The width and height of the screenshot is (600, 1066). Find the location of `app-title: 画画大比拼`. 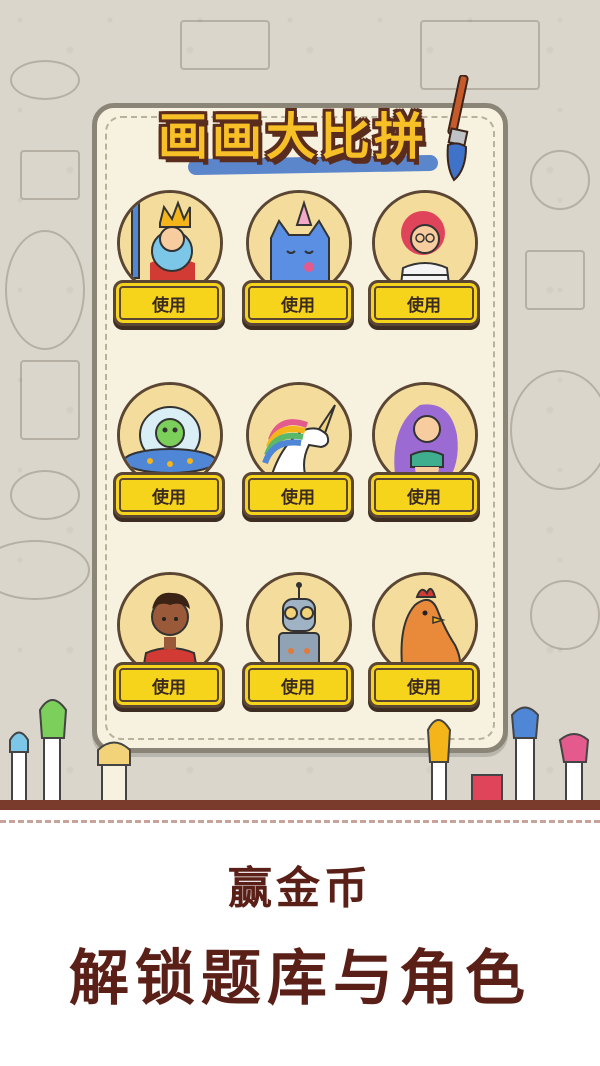

app-title: 画画大比拼 is located at coordinates (293, 137).